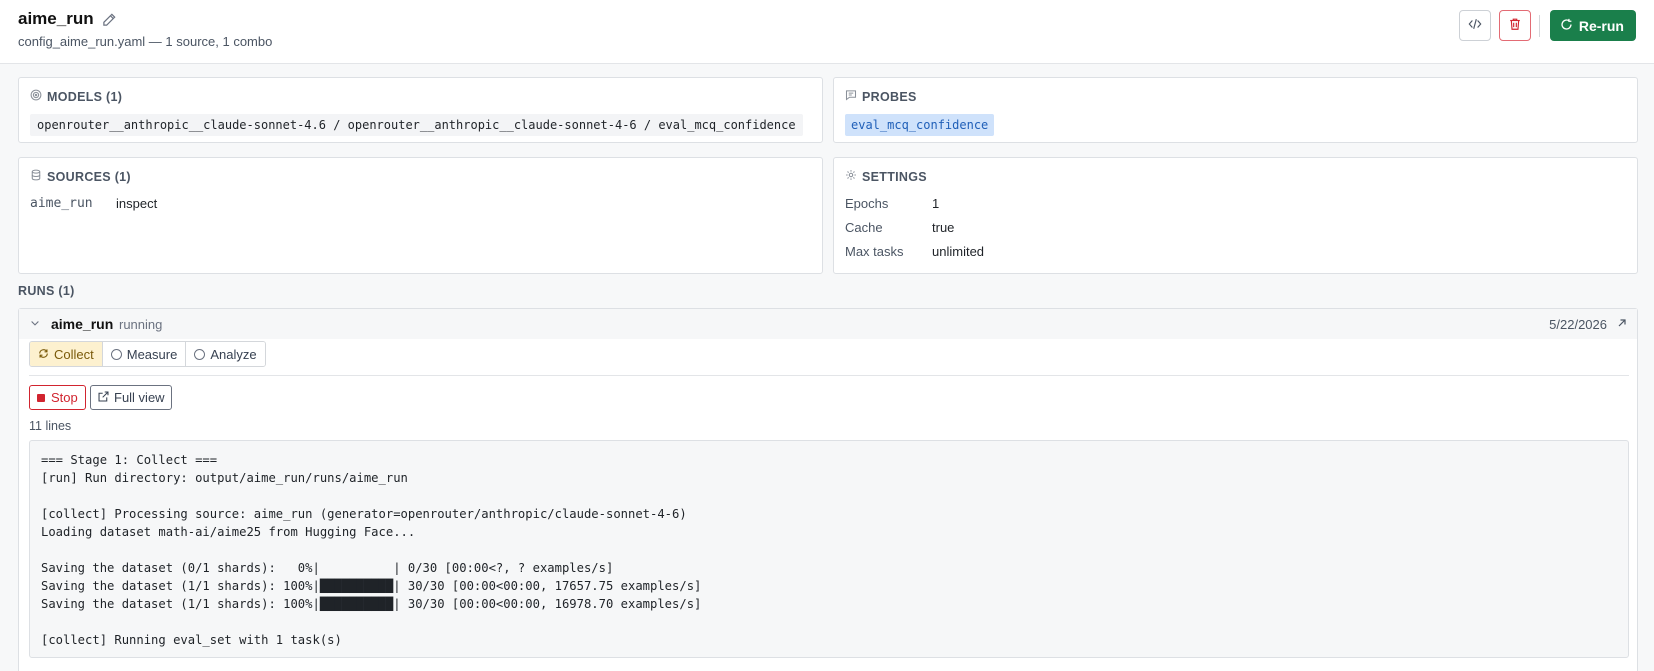 This screenshot has height=671, width=1654. What do you see at coordinates (958, 251) in the screenshot?
I see `setting-value: unlimited` at bounding box center [958, 251].